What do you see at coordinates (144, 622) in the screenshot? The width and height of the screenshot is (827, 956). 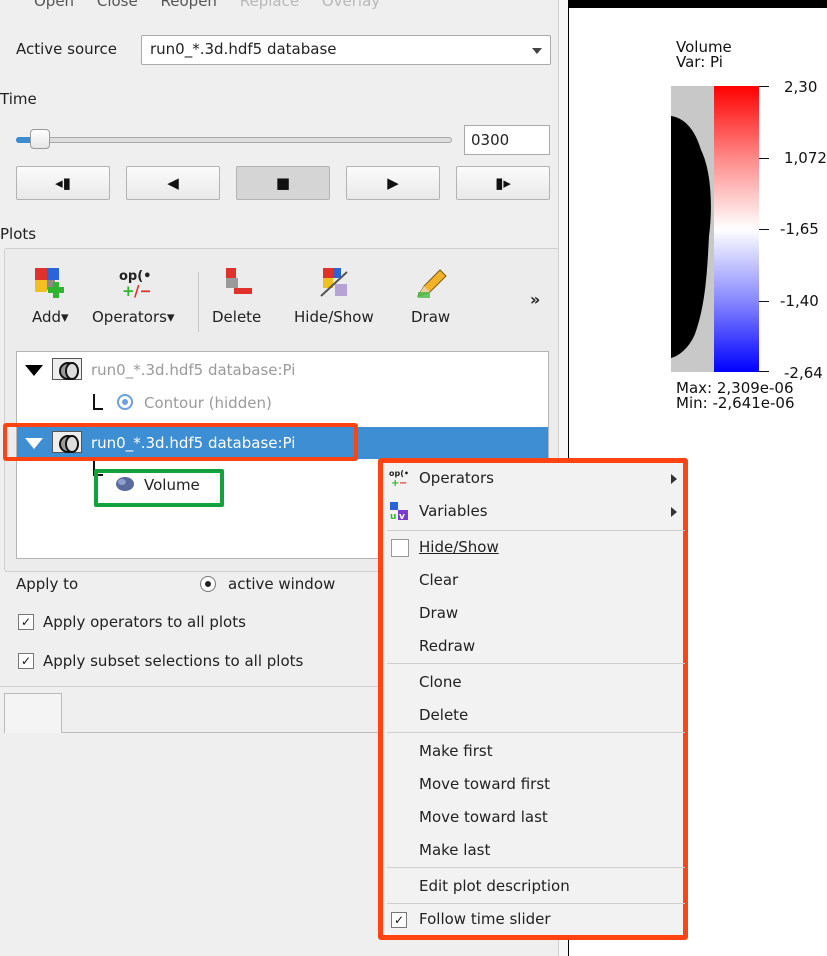 I see `apply-operators-label: Apply operators to all plots` at bounding box center [144, 622].